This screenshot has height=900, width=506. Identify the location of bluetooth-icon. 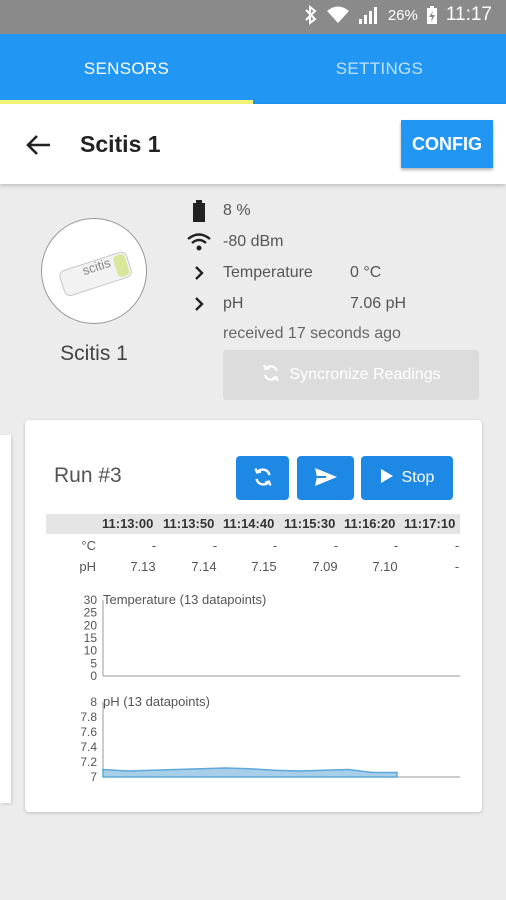
(311, 15).